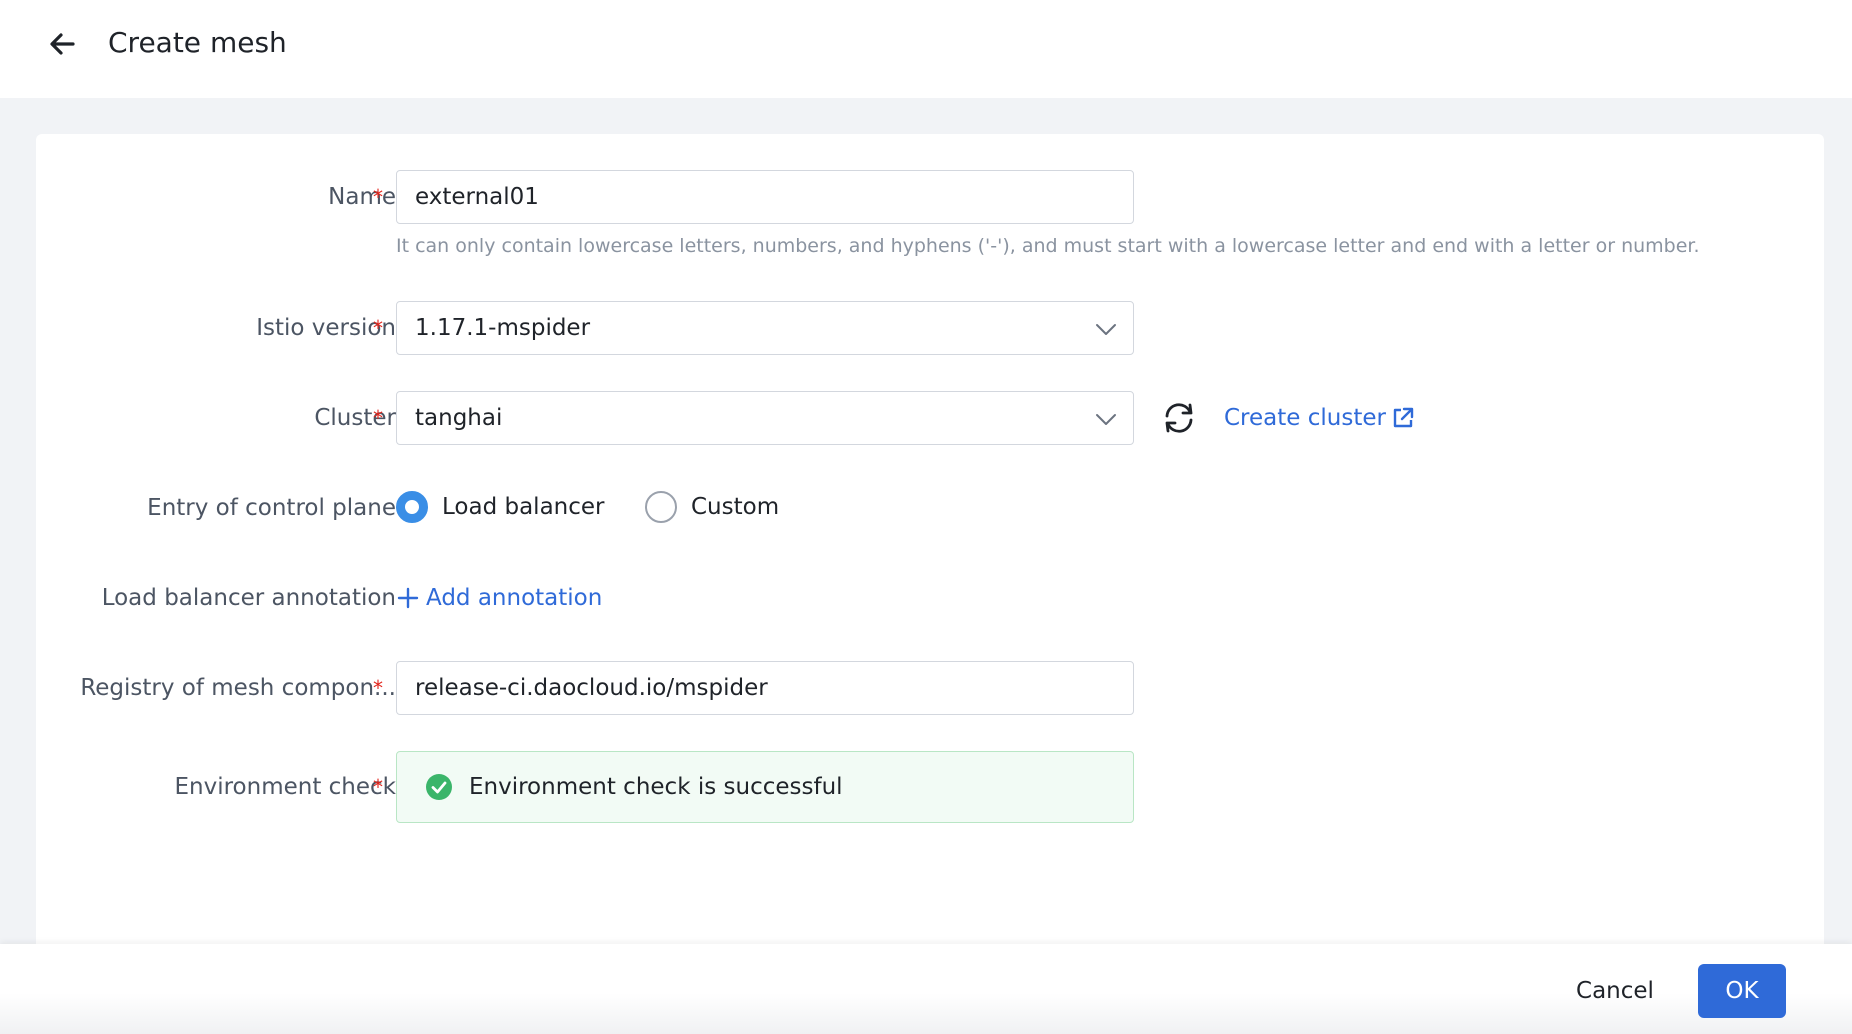 Image resolution: width=1852 pixels, height=1034 pixels. Describe the element at coordinates (661, 507) in the screenshot. I see `radio-unselected-icon` at that location.